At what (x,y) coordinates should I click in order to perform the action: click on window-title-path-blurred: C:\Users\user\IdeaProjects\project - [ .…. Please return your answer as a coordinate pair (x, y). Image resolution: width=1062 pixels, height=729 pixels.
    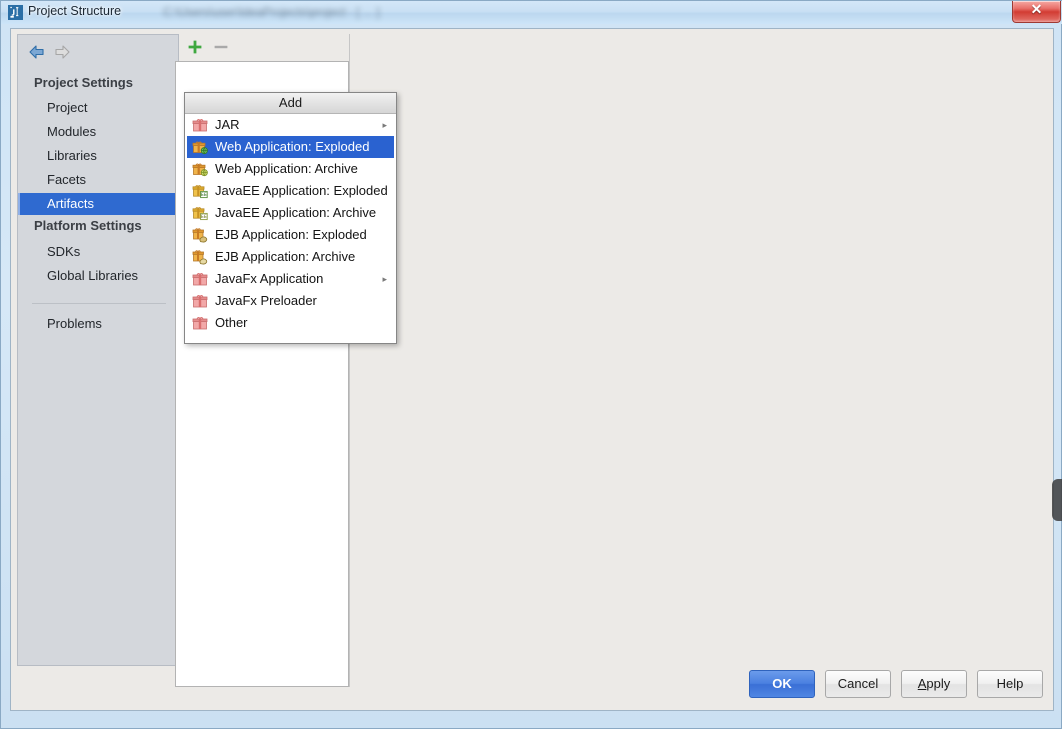
    Looking at the image, I should click on (271, 12).